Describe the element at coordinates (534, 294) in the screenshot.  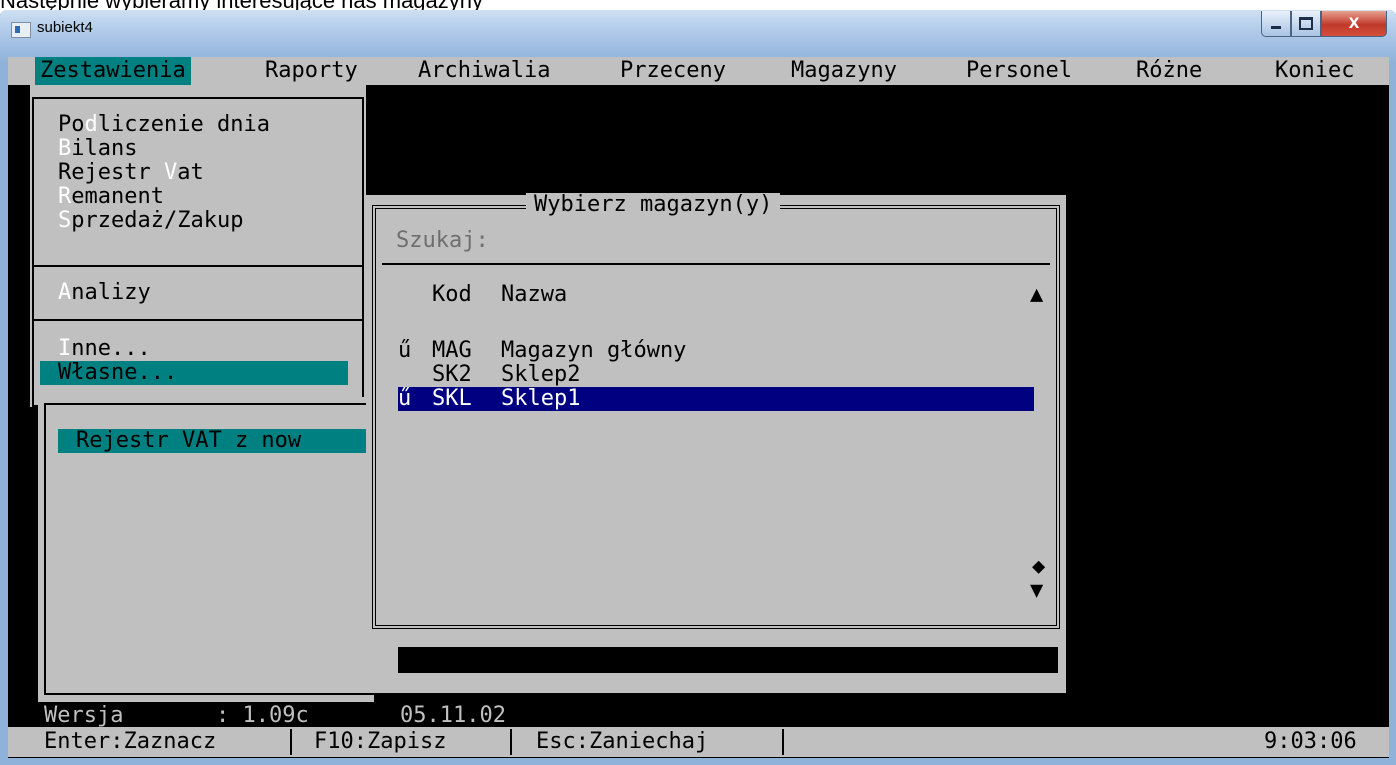
I see `column-nazwa: Nazwa` at that location.